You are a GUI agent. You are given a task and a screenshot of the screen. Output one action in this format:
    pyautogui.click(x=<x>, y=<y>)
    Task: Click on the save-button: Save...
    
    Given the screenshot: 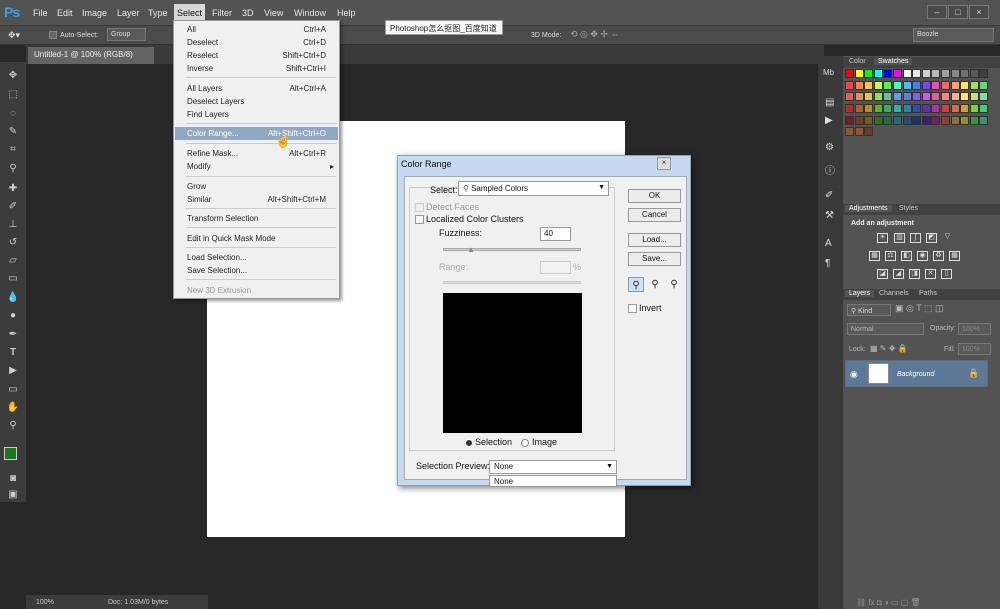 What is the action you would take?
    pyautogui.click(x=654, y=259)
    